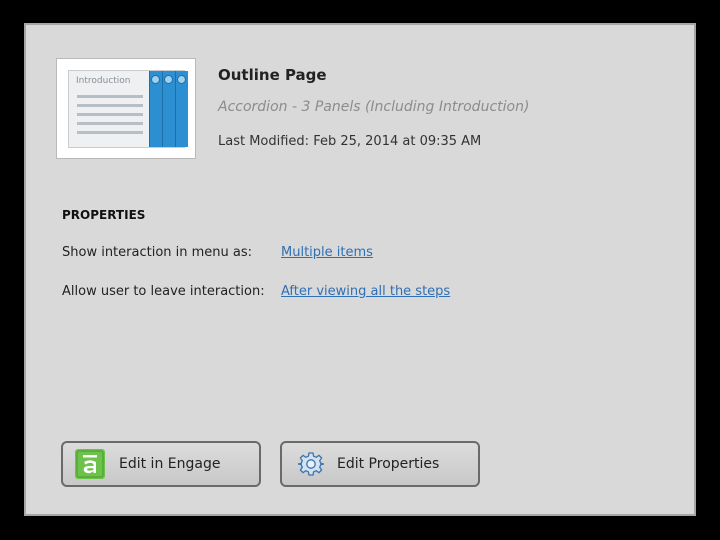  What do you see at coordinates (272, 75) in the screenshot?
I see `page-title: Outline Page` at bounding box center [272, 75].